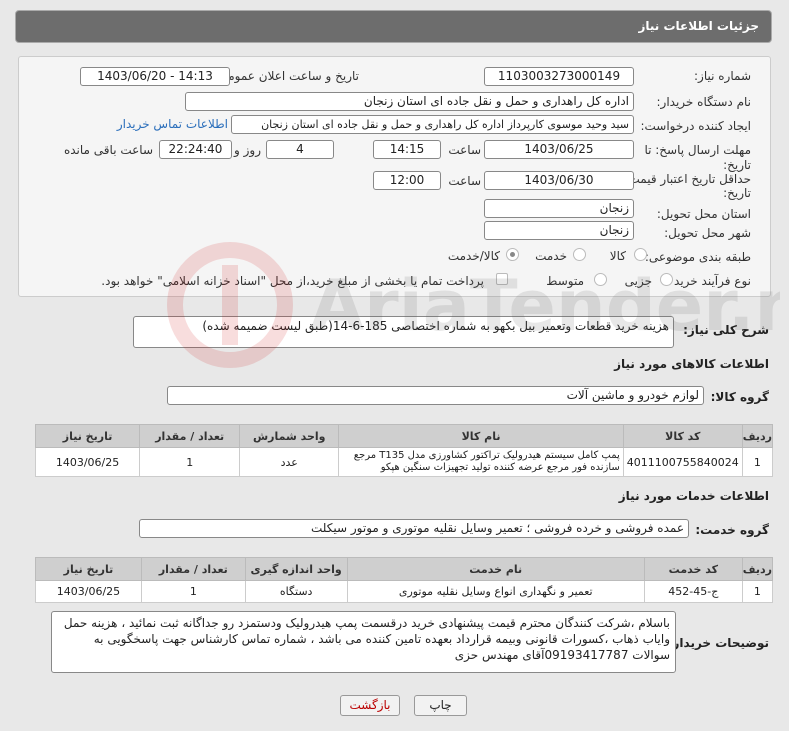  Describe the element at coordinates (757, 436) in the screenshot. I see `goods-col-idx: ردیف` at that location.